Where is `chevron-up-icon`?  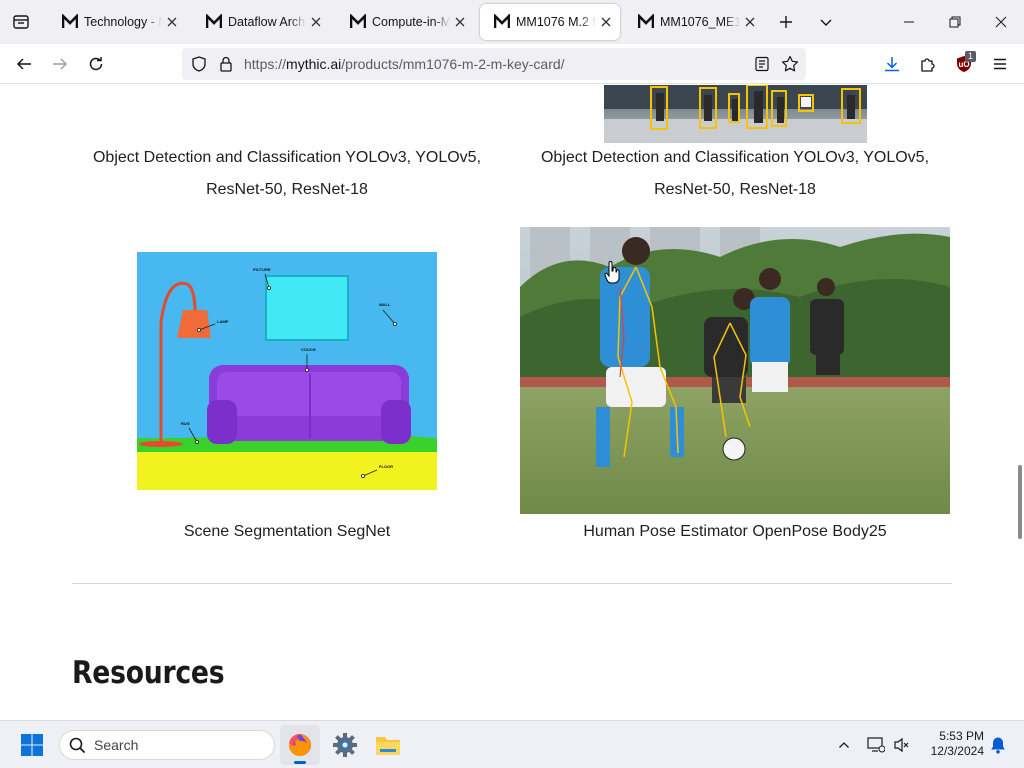 chevron-up-icon is located at coordinates (844, 745).